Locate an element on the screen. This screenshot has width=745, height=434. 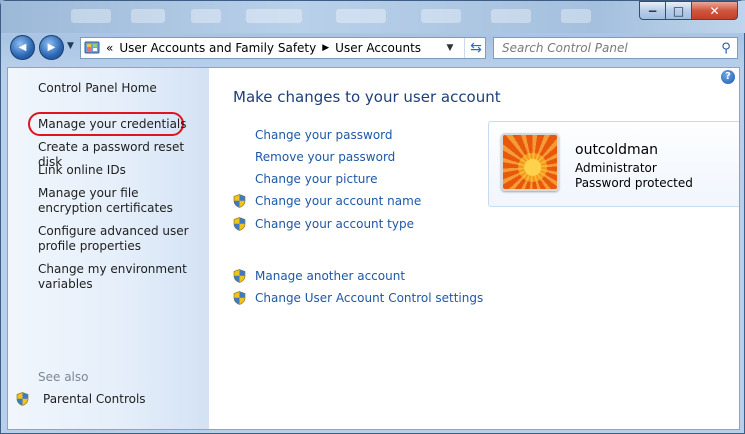
breadcrumb-item-user-accounts-family-safety: User Accounts and Family Safety is located at coordinates (217, 48).